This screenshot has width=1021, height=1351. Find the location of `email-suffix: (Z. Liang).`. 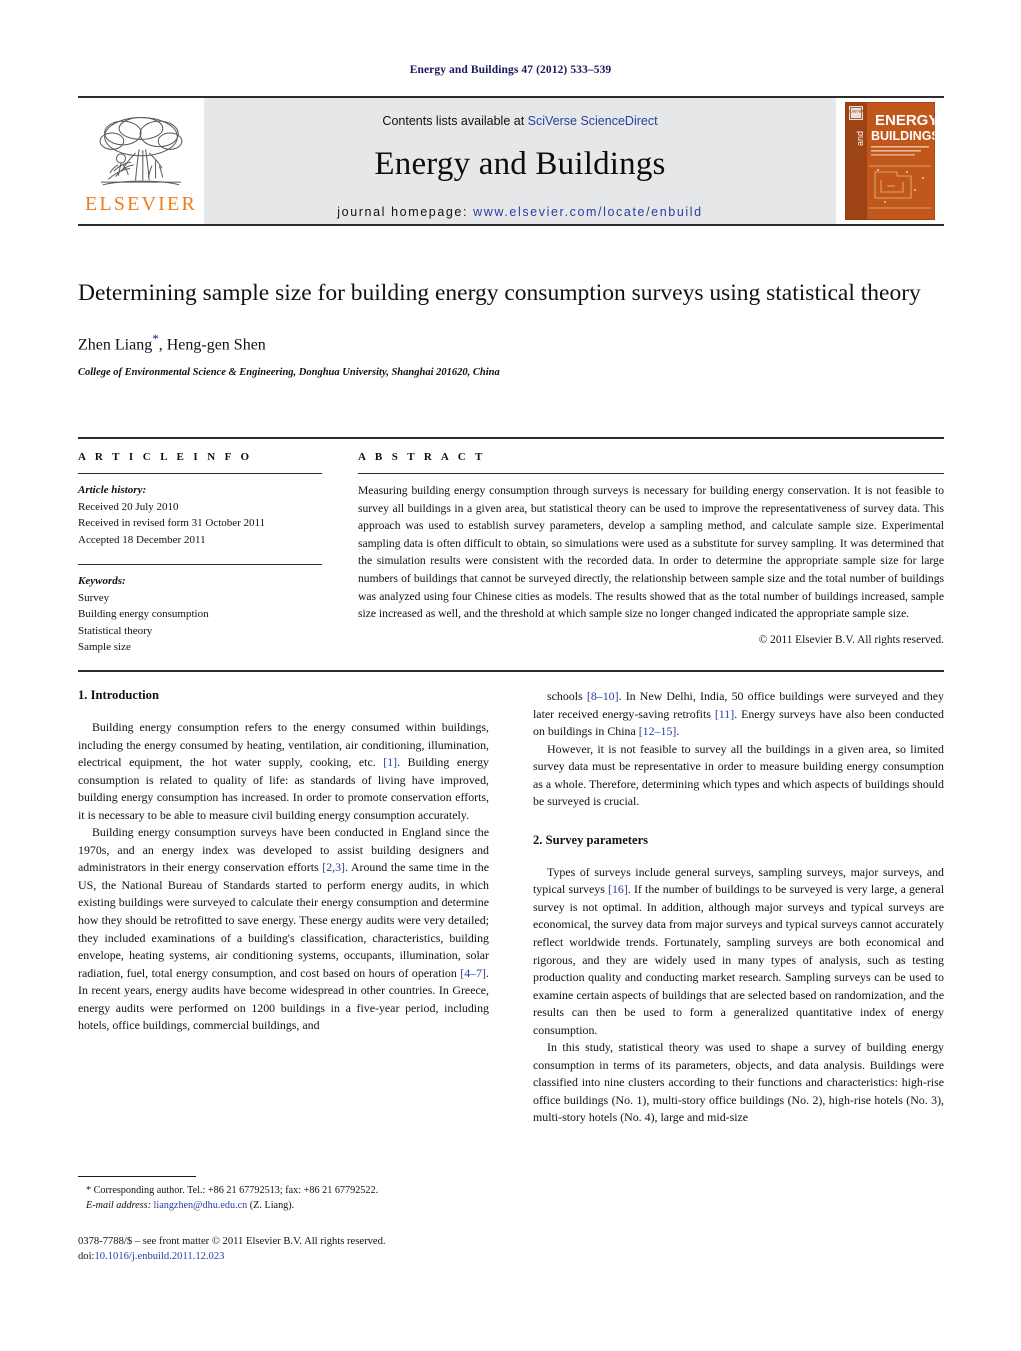

email-suffix: (Z. Liang). is located at coordinates (272, 1205).